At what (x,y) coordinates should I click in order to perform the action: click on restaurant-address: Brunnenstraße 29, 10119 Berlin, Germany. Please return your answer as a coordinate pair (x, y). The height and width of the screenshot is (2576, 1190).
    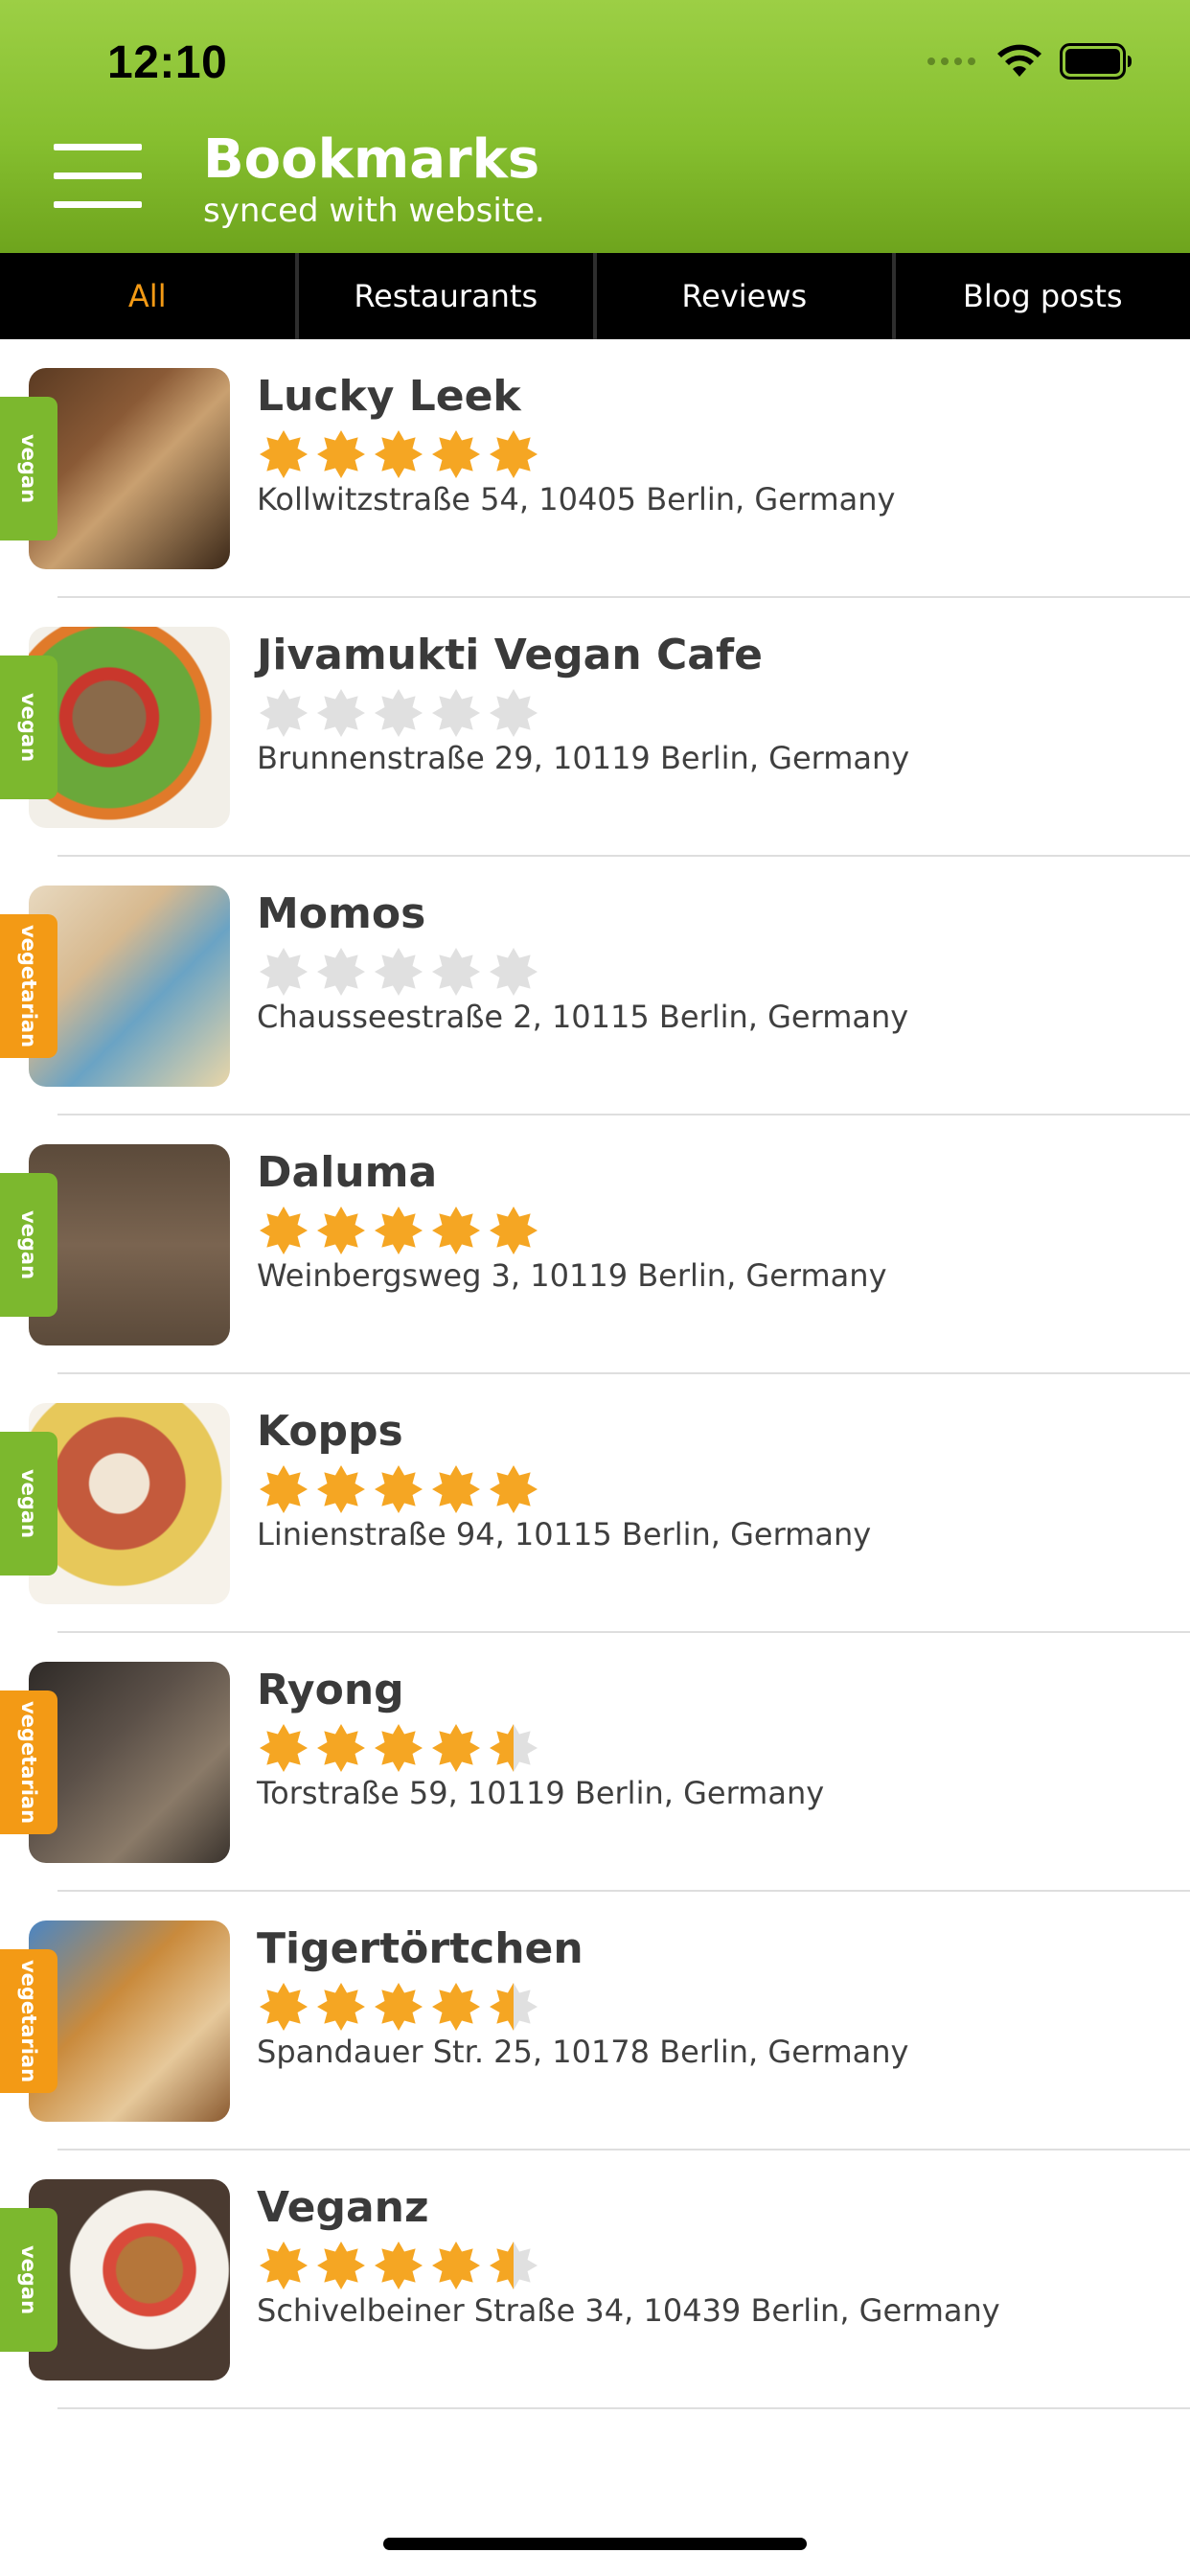
    Looking at the image, I should click on (584, 758).